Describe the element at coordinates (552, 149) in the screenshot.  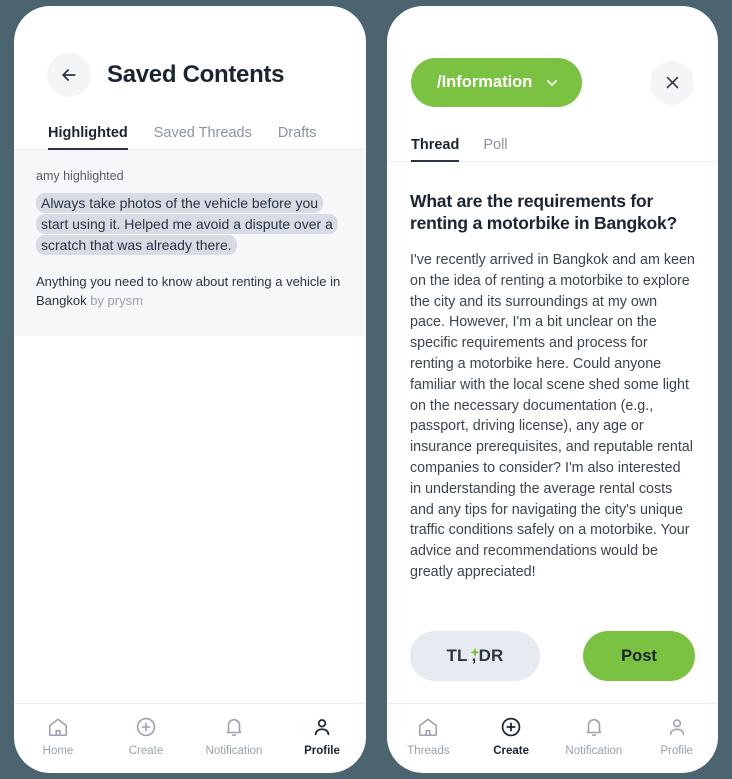
I see `compose-tabs: Thread Poll` at that location.